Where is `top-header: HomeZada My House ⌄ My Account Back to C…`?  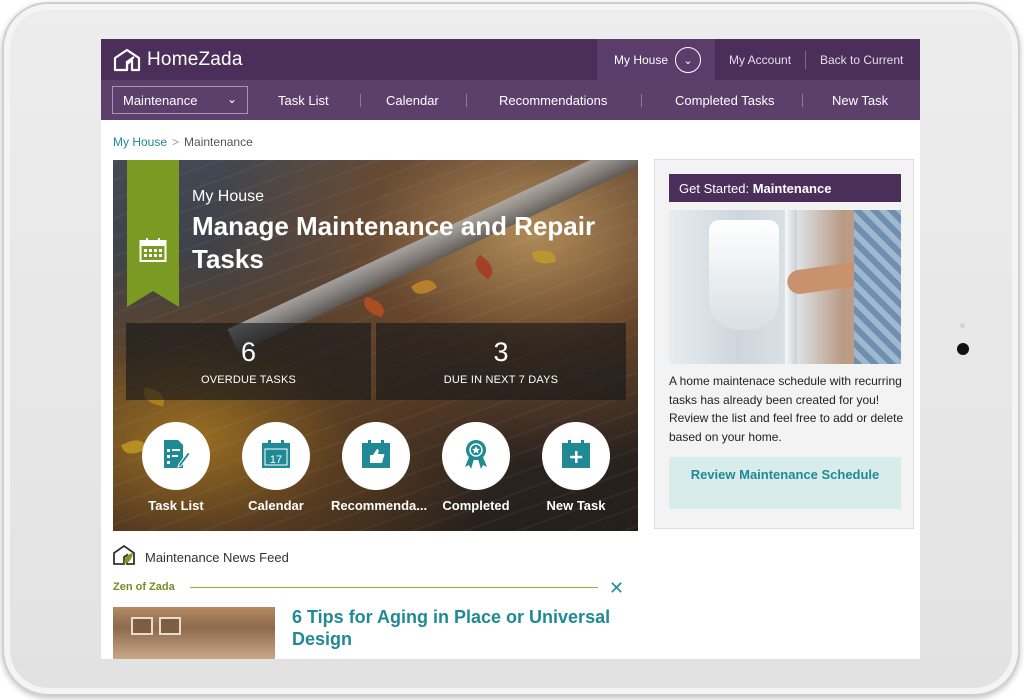
top-header: HomeZada My House ⌄ My Account Back to C… is located at coordinates (510, 59).